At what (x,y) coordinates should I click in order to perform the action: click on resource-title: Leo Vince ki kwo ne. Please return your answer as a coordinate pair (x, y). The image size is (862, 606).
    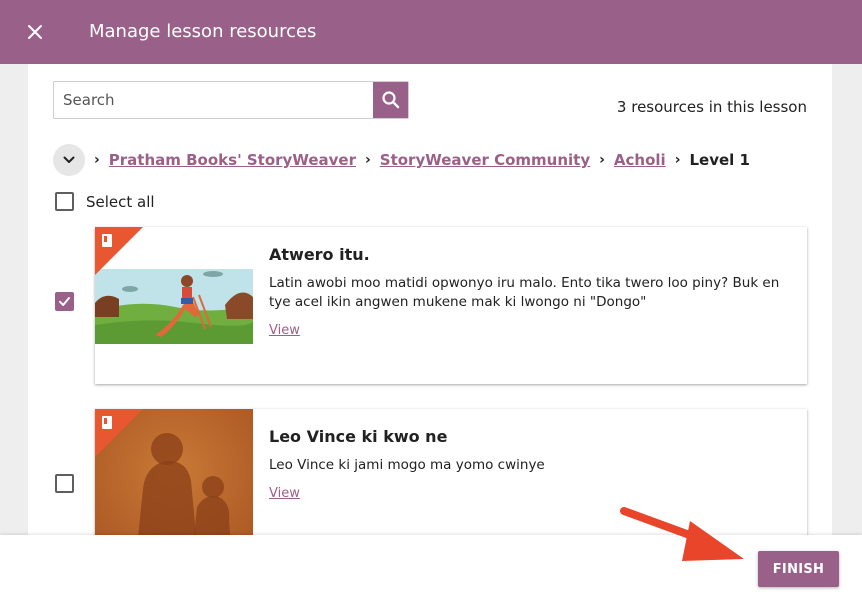
    Looking at the image, I should click on (358, 436).